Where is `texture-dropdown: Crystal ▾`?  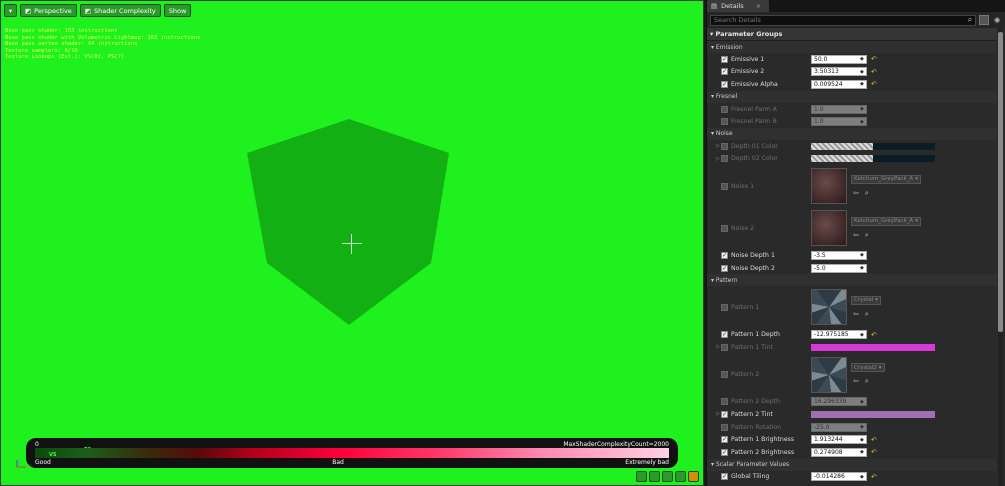
texture-dropdown: Crystal ▾ is located at coordinates (866, 300).